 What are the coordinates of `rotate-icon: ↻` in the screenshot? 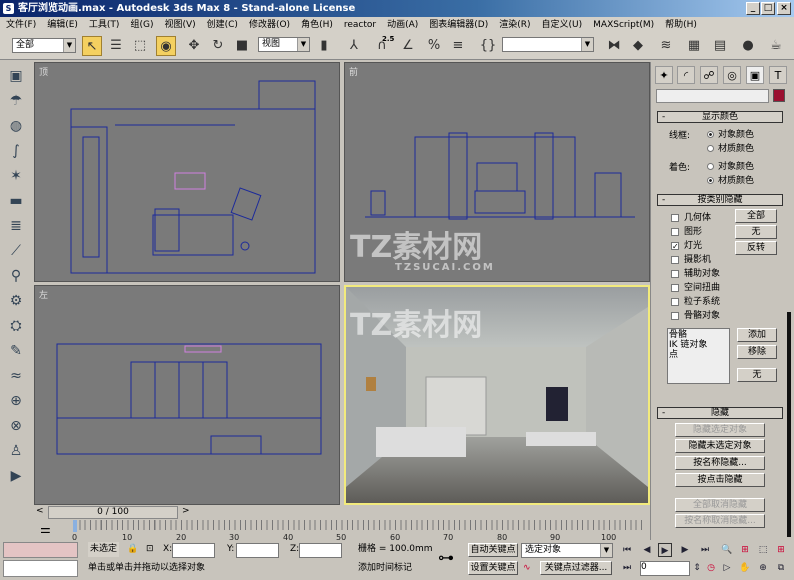 It's located at (218, 46).